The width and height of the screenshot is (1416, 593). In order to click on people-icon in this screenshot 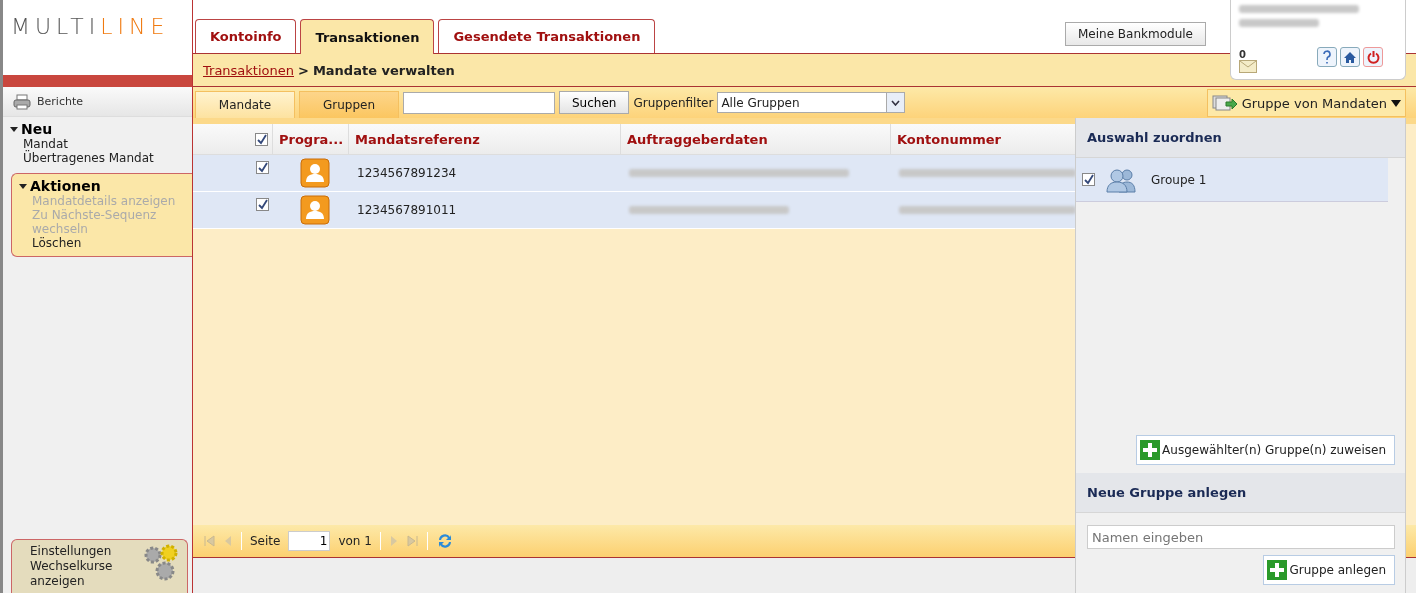, I will do `click(1122, 179)`.